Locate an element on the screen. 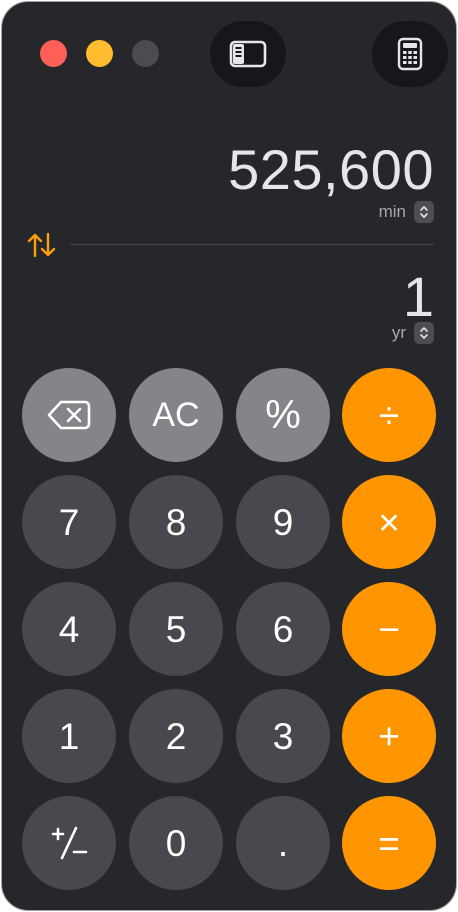 The height and width of the screenshot is (912, 458). digit-7-button: 7 is located at coordinates (69, 522).